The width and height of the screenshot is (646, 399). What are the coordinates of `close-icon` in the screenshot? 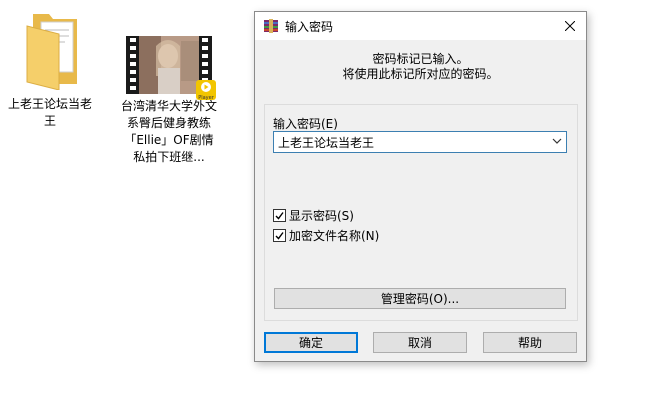 It's located at (570, 26).